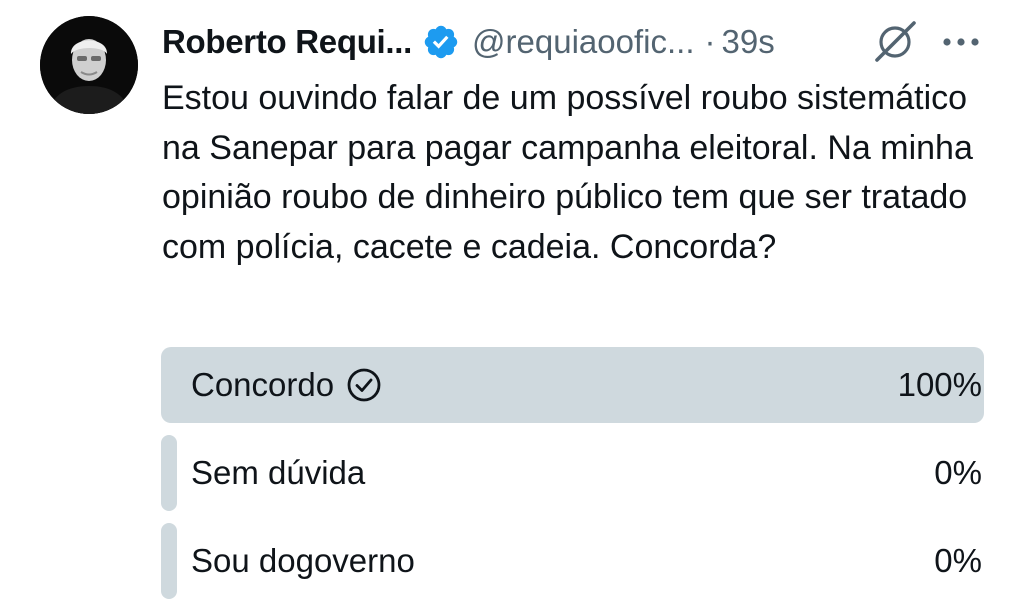 This screenshot has height=611, width=1024. I want to click on verified-badge-icon, so click(441, 42).